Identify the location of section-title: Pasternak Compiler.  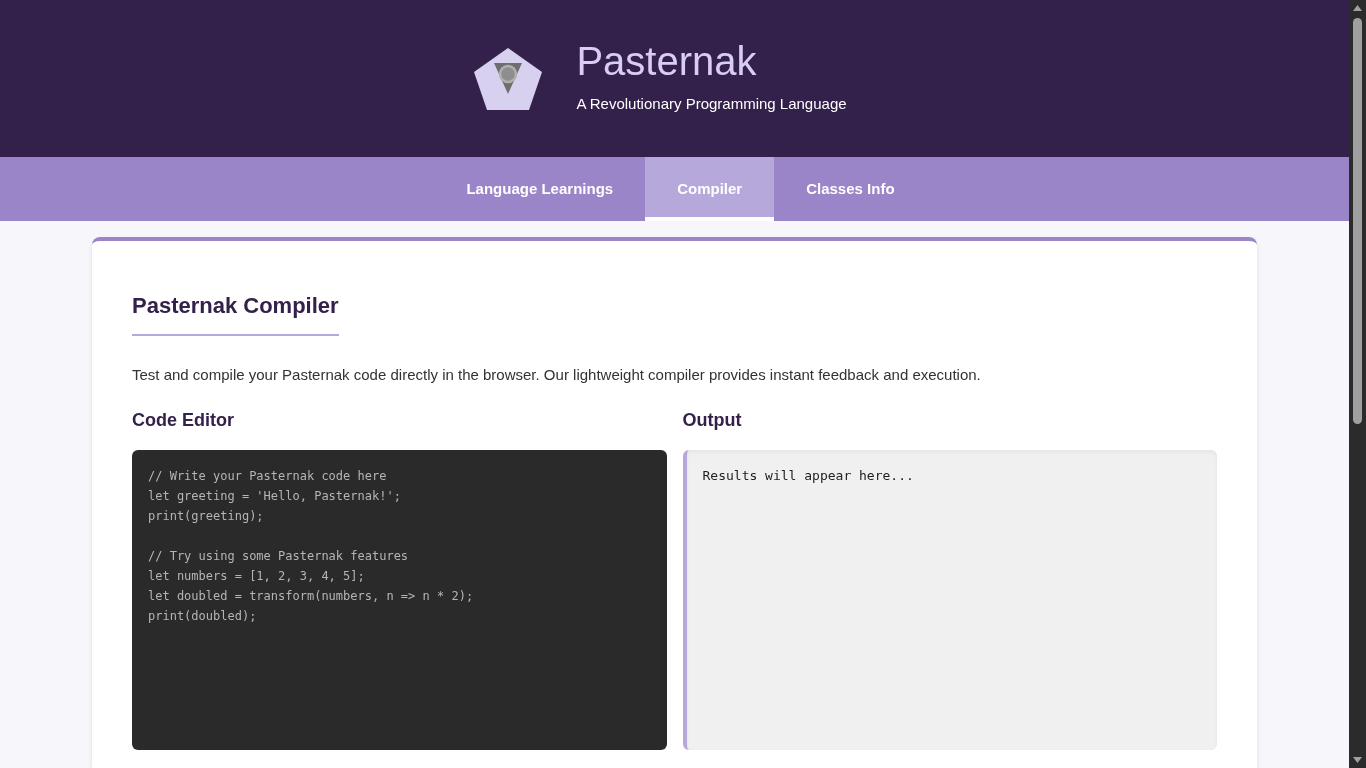
(235, 312).